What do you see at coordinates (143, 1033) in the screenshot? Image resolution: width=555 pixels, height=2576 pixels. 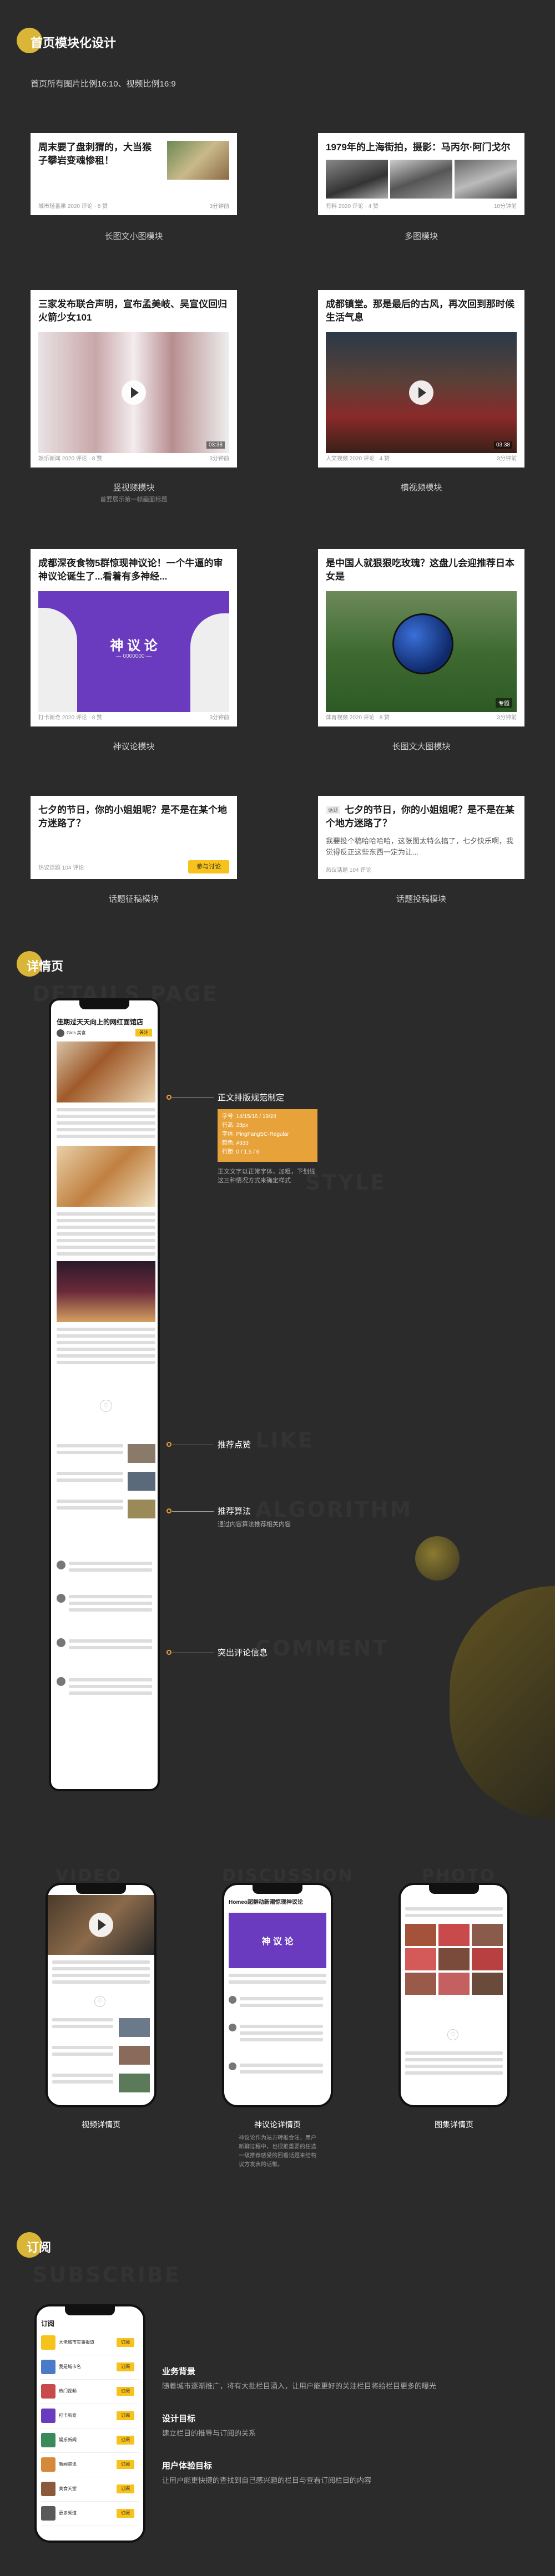 I see `follow-button: 关注` at bounding box center [143, 1033].